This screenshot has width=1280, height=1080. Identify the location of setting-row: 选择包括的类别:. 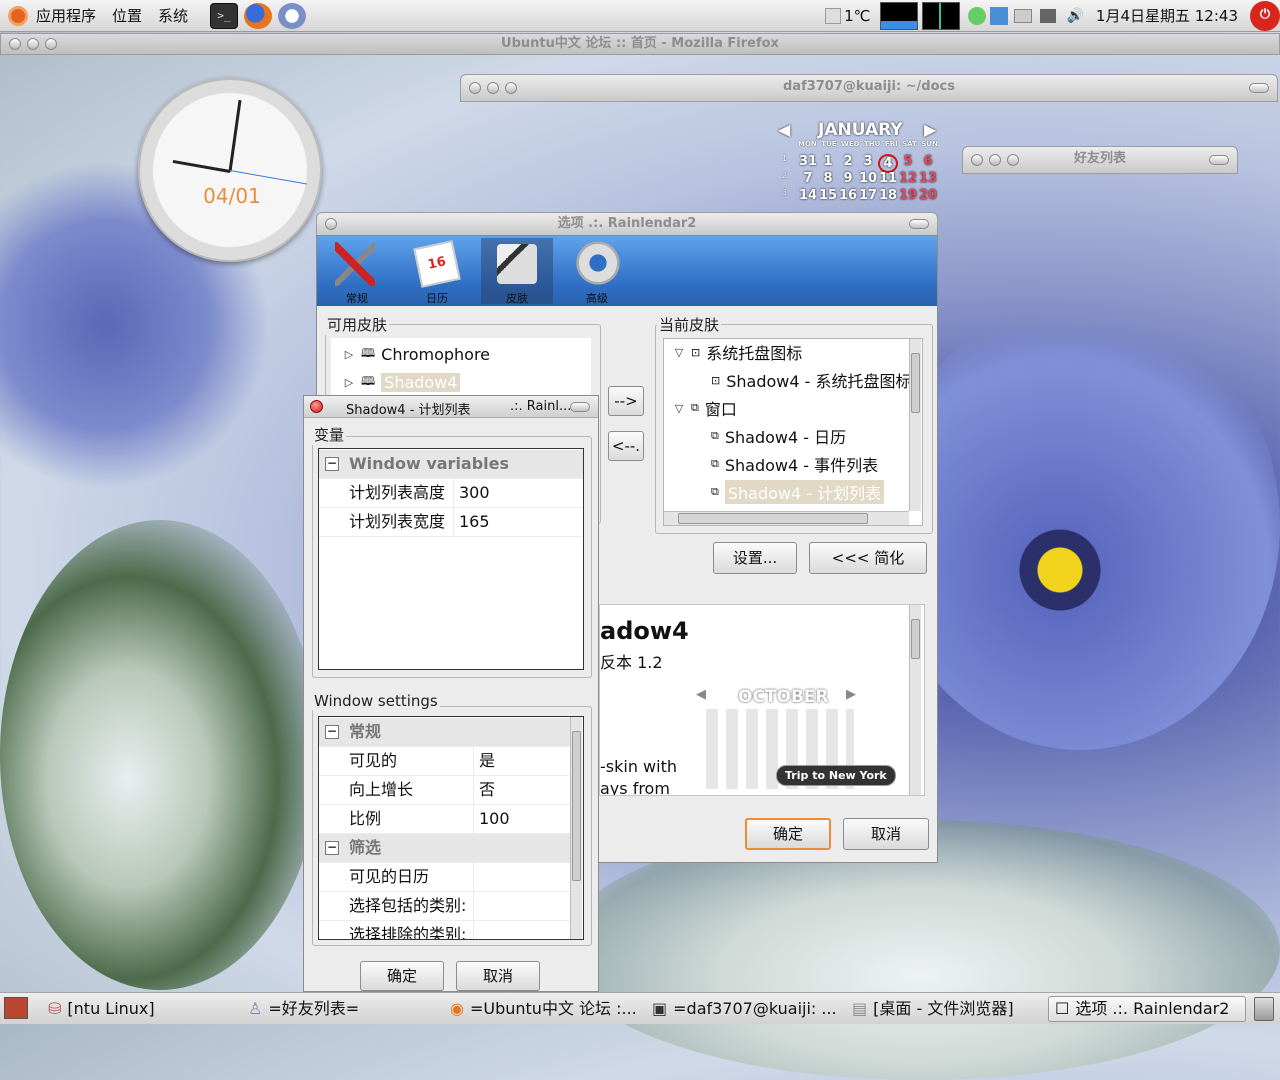
(445, 906).